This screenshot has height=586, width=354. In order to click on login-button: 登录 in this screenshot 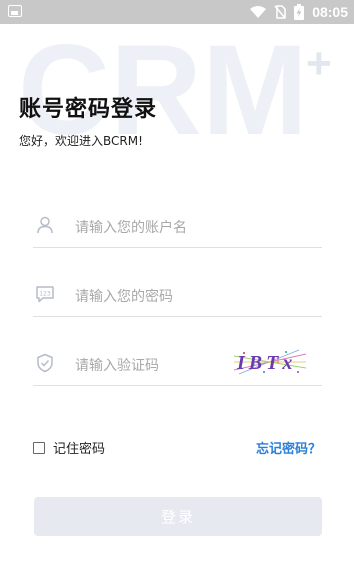, I will do `click(178, 516)`.